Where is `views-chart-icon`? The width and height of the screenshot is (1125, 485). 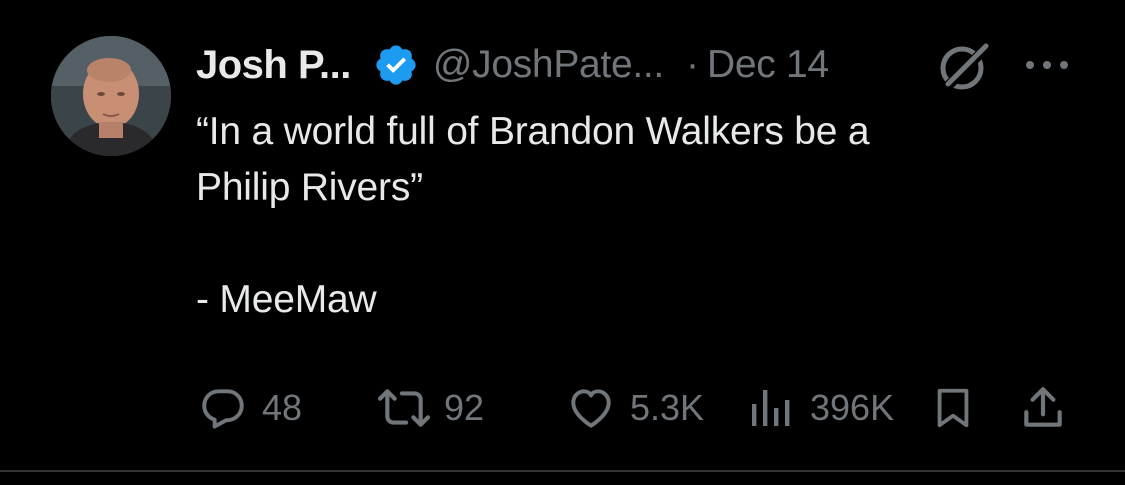 views-chart-icon is located at coordinates (771, 408).